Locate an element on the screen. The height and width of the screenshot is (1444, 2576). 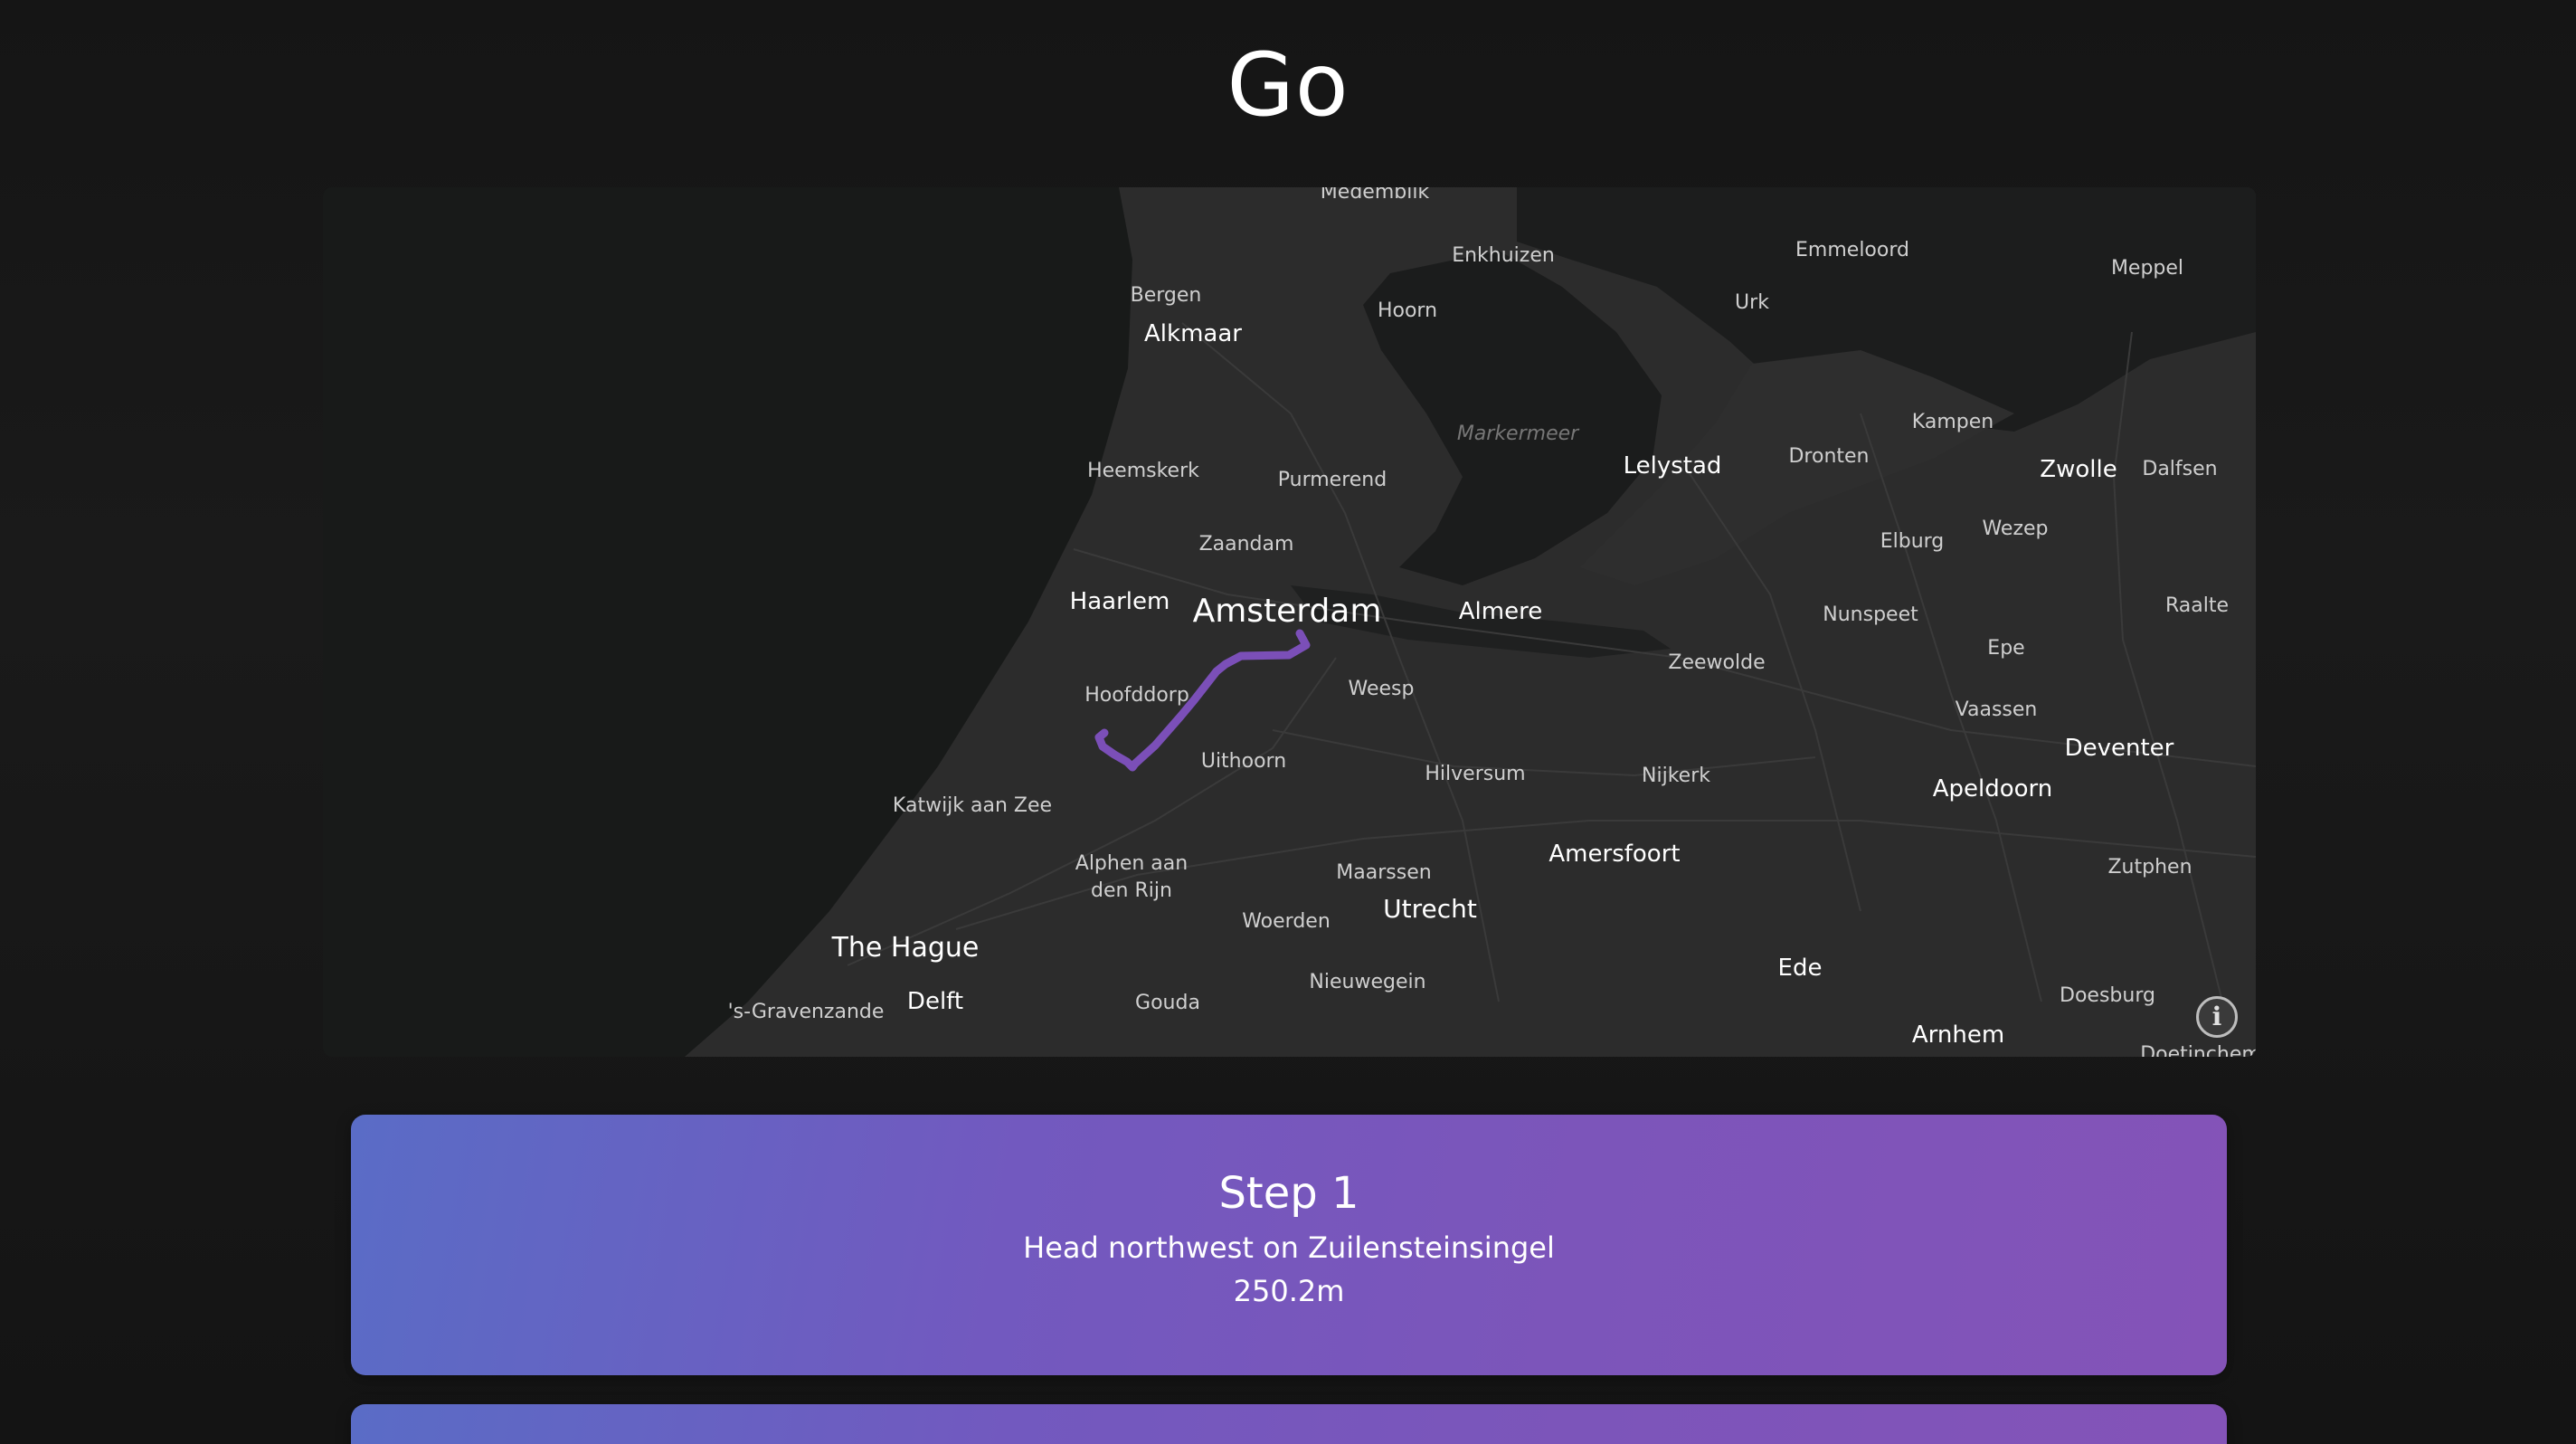
map-label-urk: Urk is located at coordinates (1752, 302).